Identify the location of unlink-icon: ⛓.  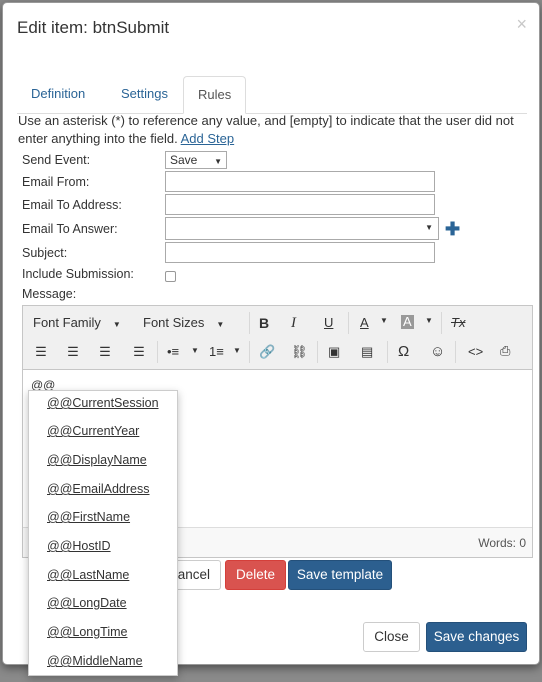
(299, 352).